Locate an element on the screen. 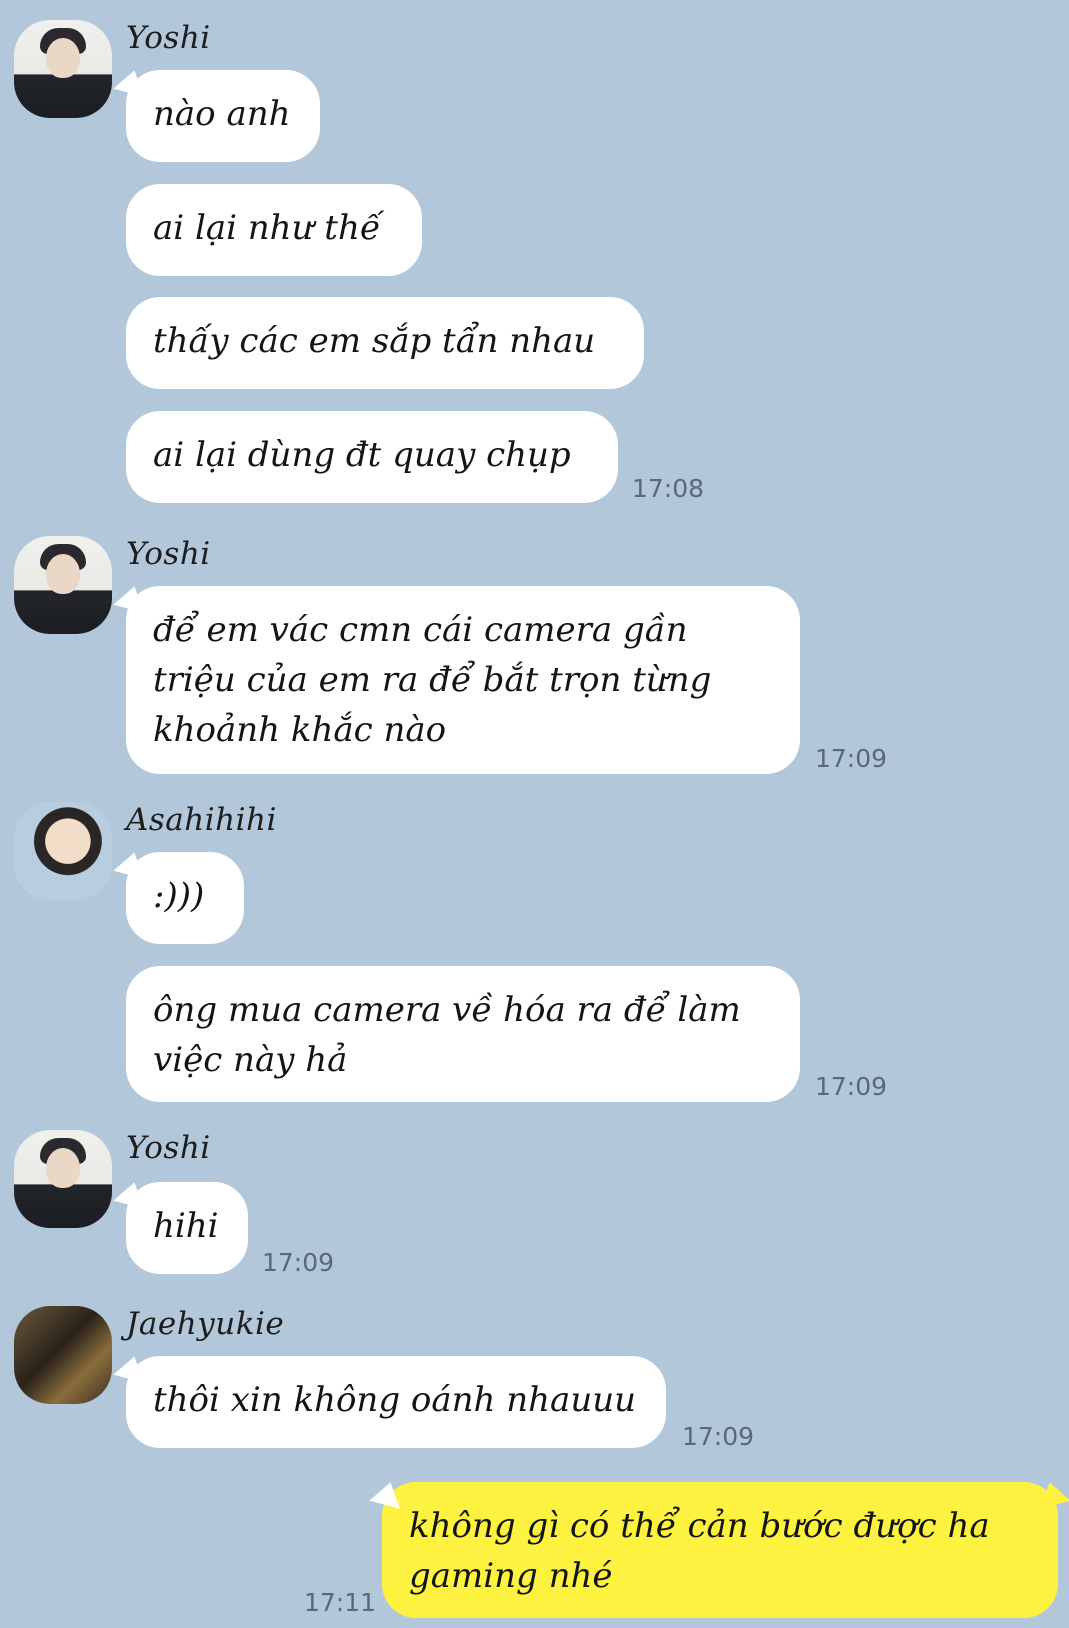 The width and height of the screenshot is (1069, 1628). message-bubble: nào anh is located at coordinates (223, 116).